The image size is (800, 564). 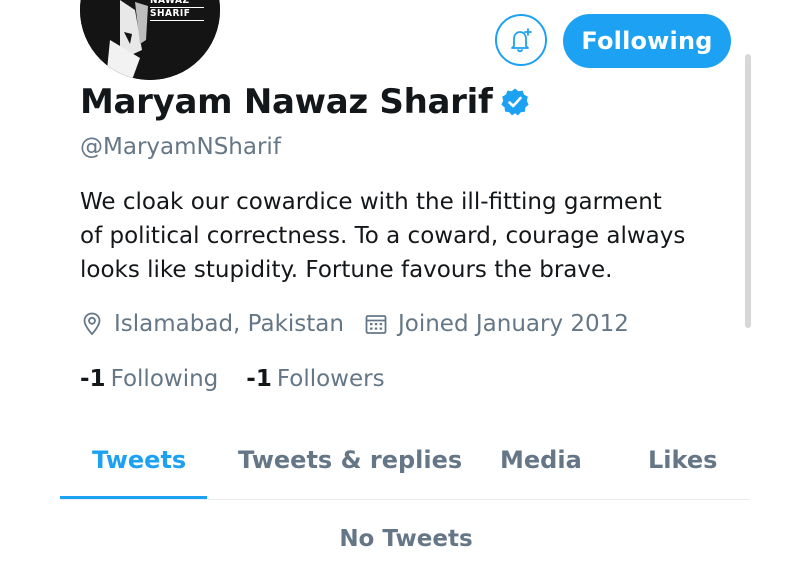 I want to click on avatar-logo-text: NAWAZ SHARIF, so click(x=177, y=11).